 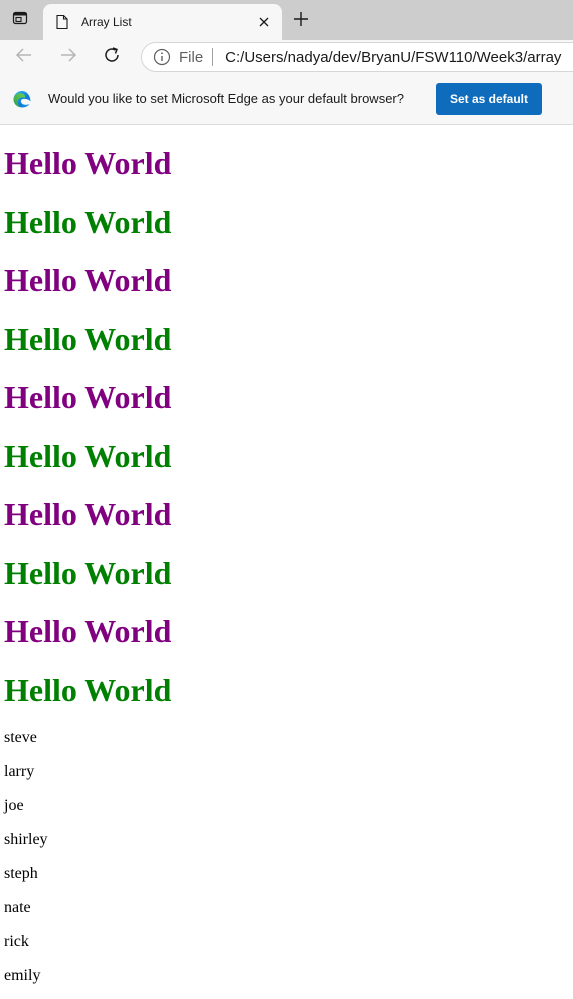 I want to click on refresh-button, so click(x=112, y=57).